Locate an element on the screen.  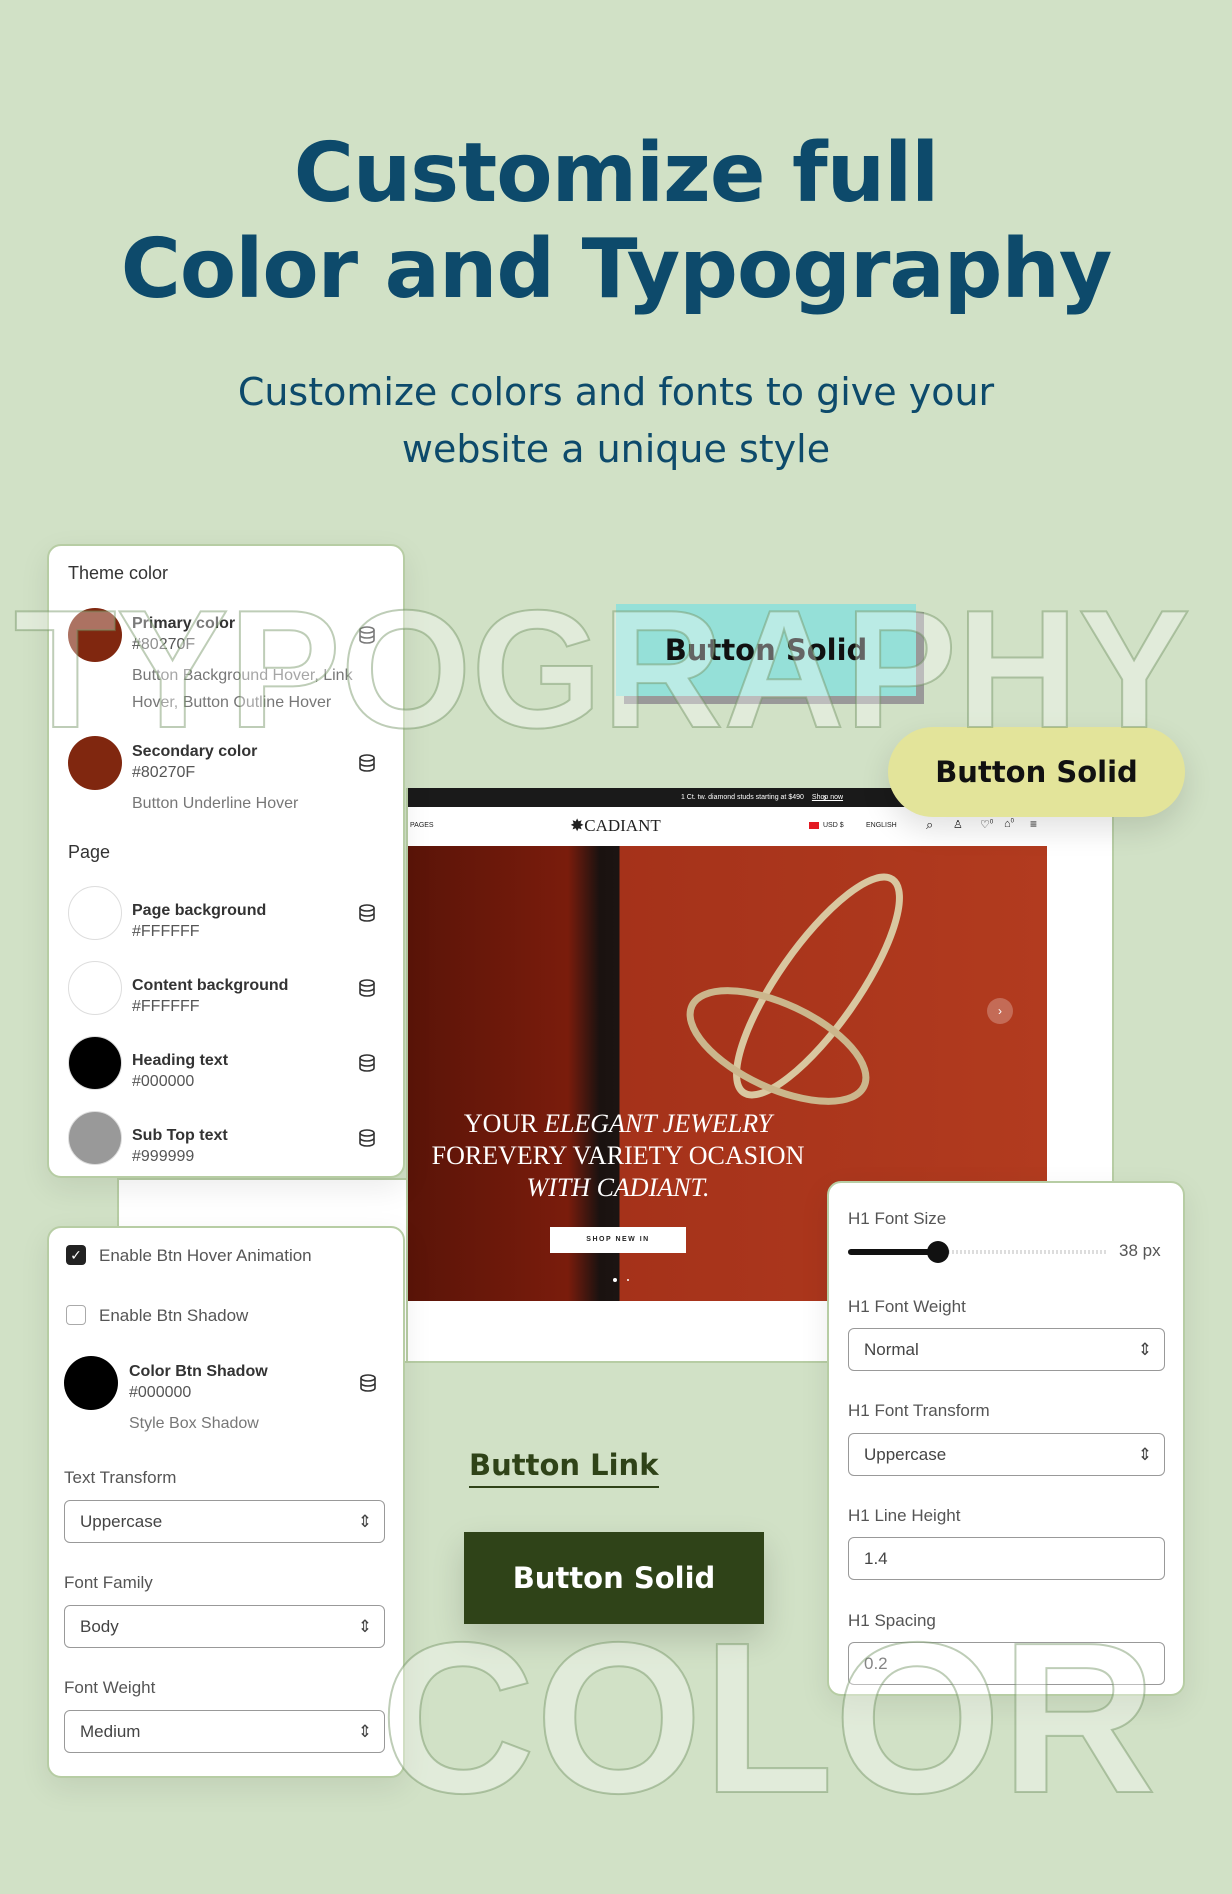
hover-animation-checkbox: ✓ is located at coordinates (76, 1255).